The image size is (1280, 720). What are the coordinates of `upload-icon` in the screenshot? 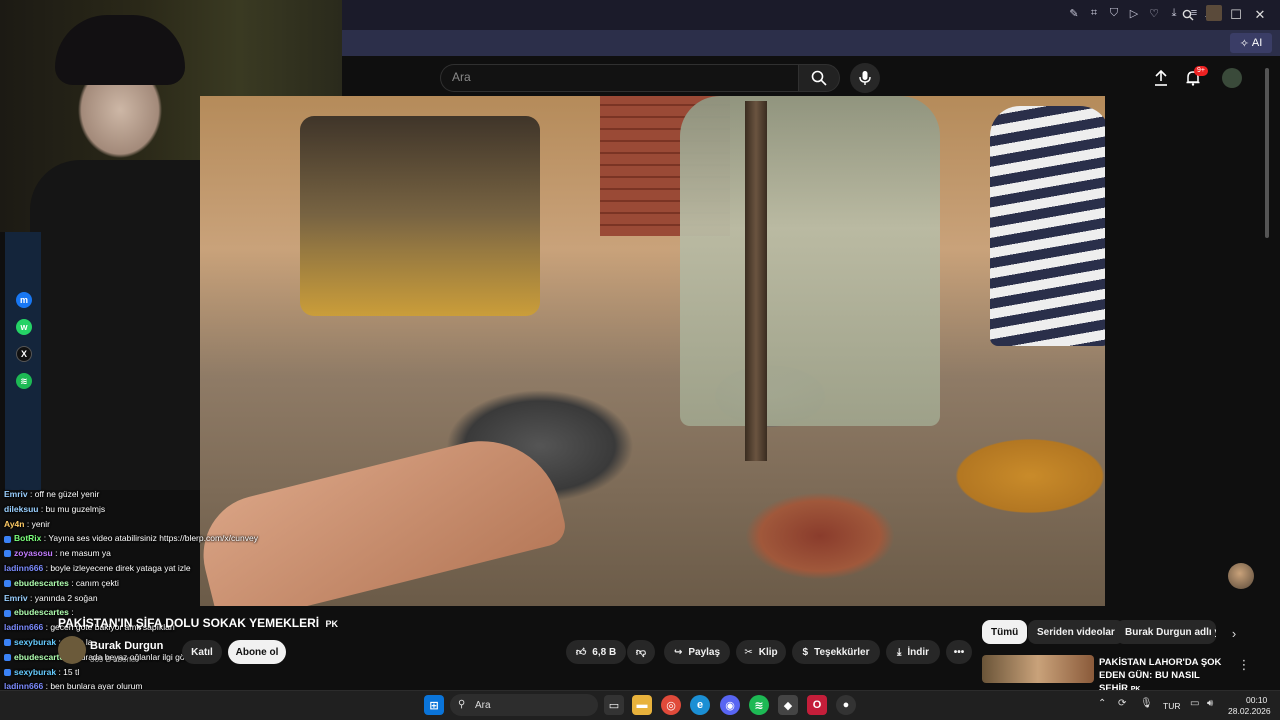 It's located at (1161, 78).